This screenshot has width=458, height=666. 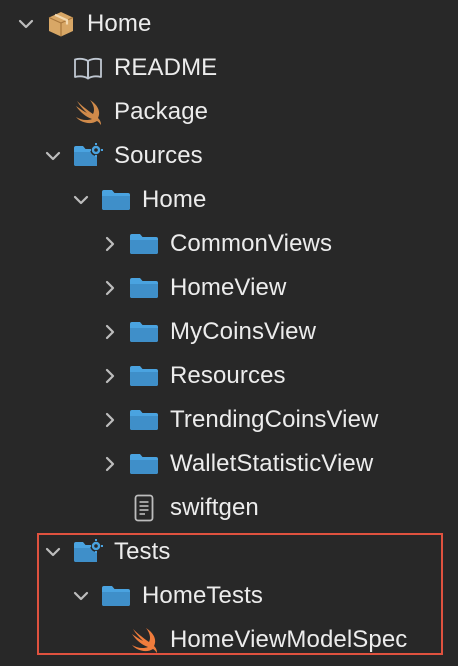 I want to click on tree-item-label: README, so click(x=166, y=67).